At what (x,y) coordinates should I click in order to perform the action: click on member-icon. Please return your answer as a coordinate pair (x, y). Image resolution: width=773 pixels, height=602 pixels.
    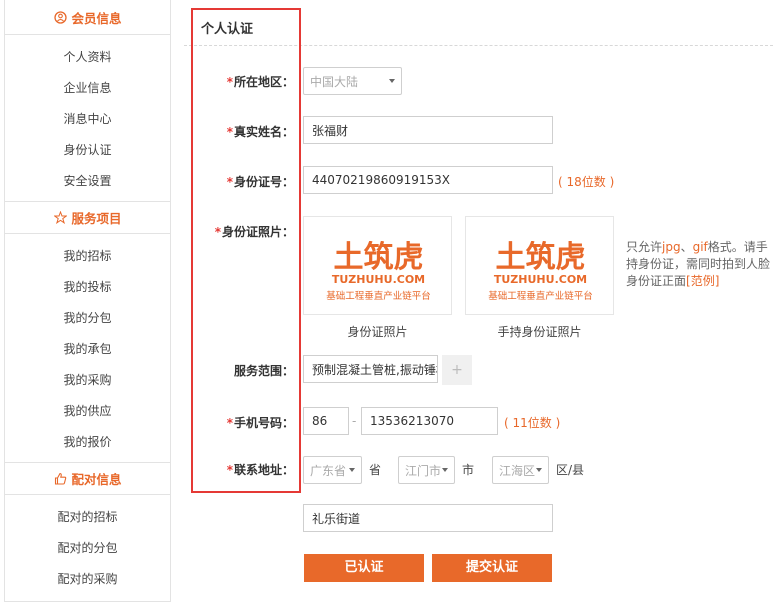
    Looking at the image, I should click on (60, 17).